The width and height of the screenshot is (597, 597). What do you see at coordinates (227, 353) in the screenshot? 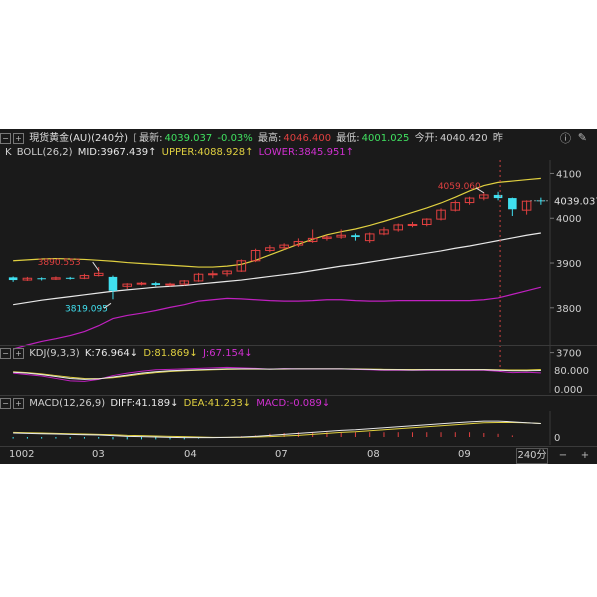
I see `kdj-j: J:67.154↓` at bounding box center [227, 353].